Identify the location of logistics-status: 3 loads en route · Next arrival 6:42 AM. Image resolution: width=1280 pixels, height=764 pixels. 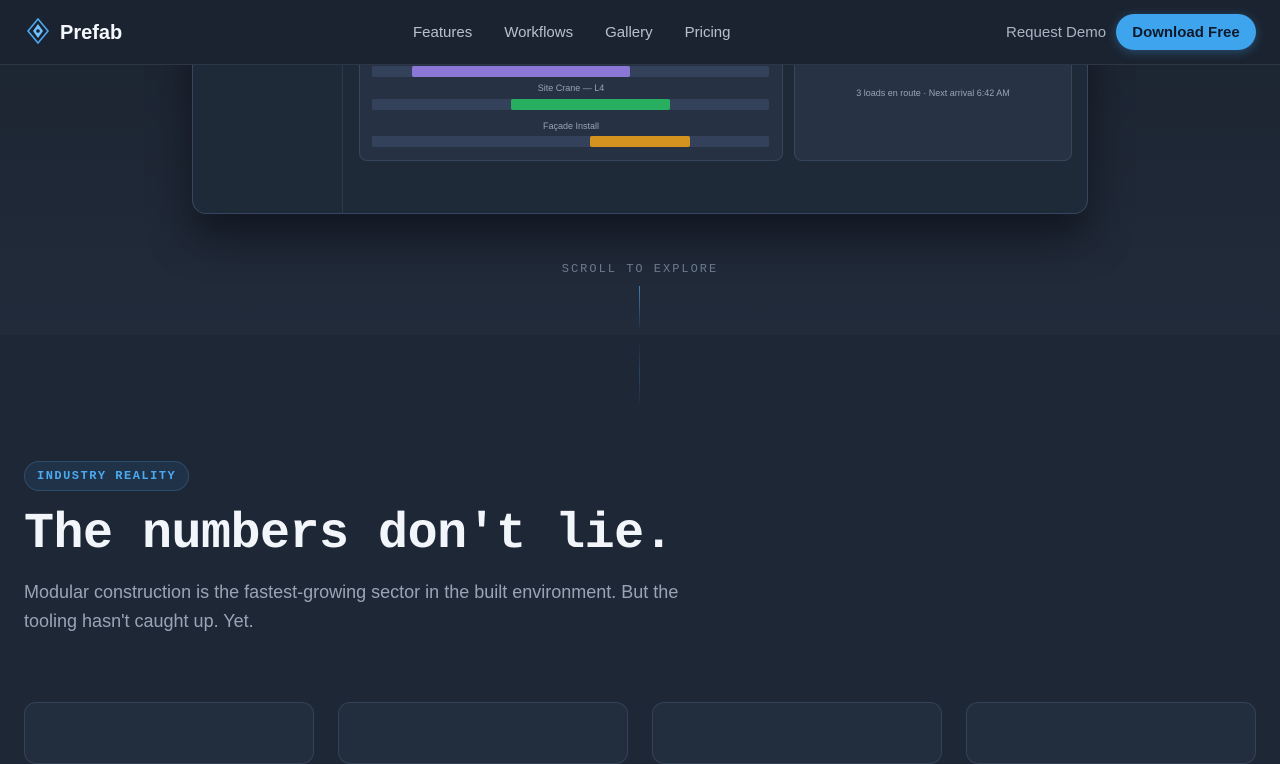
(933, 93).